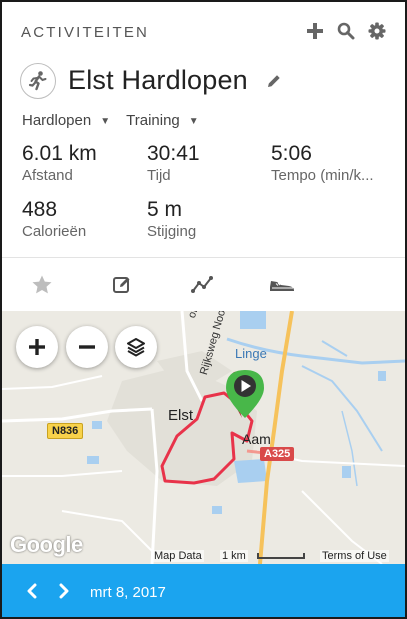  I want to click on event-type-select: Training ▼, so click(162, 120).